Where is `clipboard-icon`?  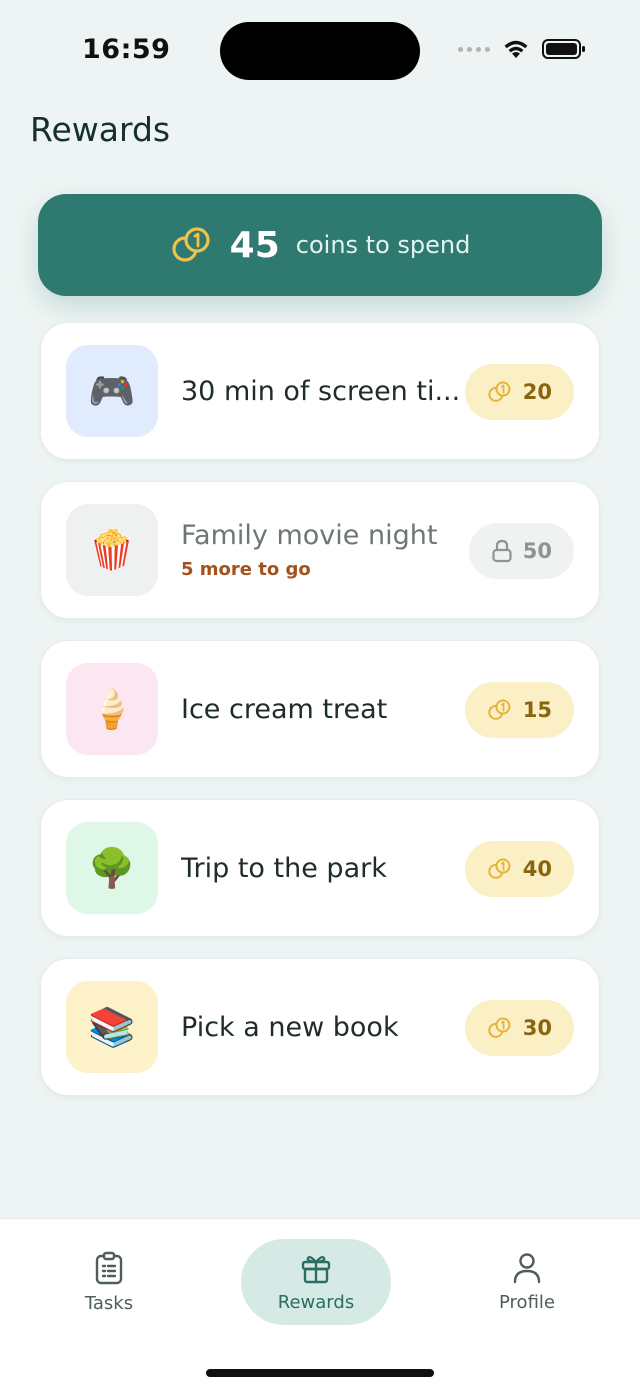 clipboard-icon is located at coordinates (109, 1267).